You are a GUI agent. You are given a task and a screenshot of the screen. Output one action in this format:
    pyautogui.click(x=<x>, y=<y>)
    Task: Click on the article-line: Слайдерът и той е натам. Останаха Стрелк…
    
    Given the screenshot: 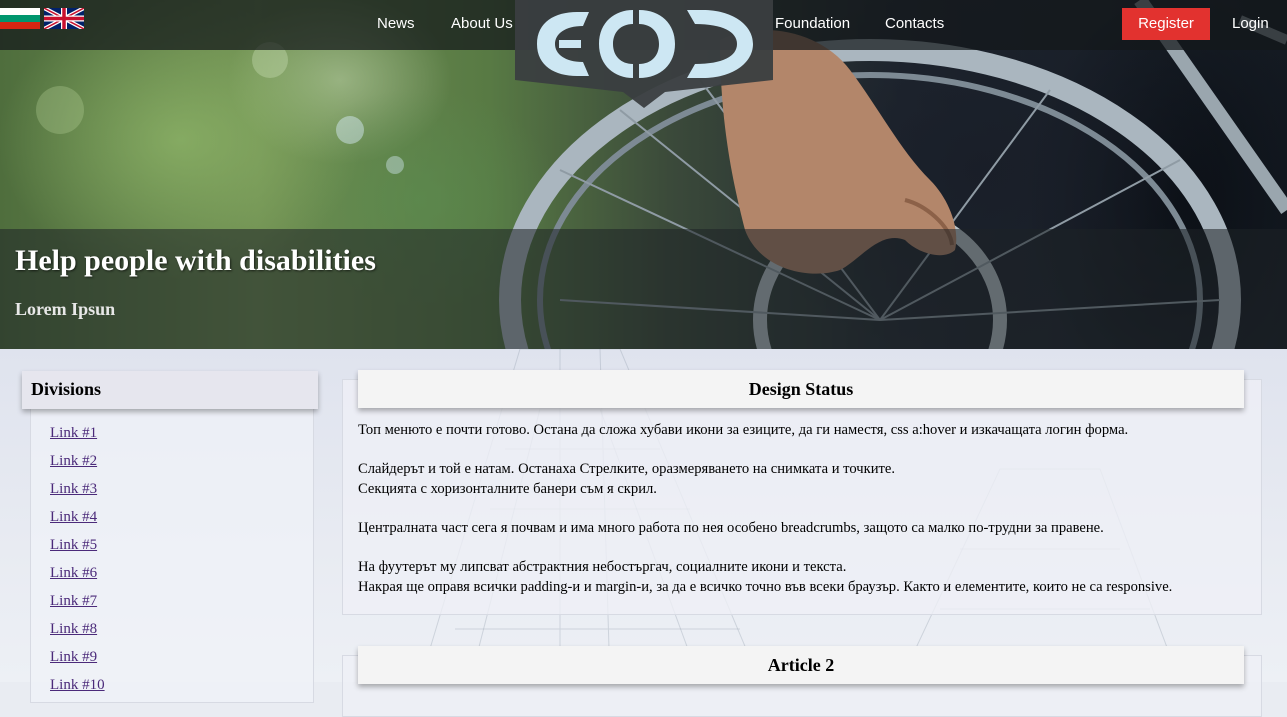 What is the action you would take?
    pyautogui.click(x=627, y=469)
    